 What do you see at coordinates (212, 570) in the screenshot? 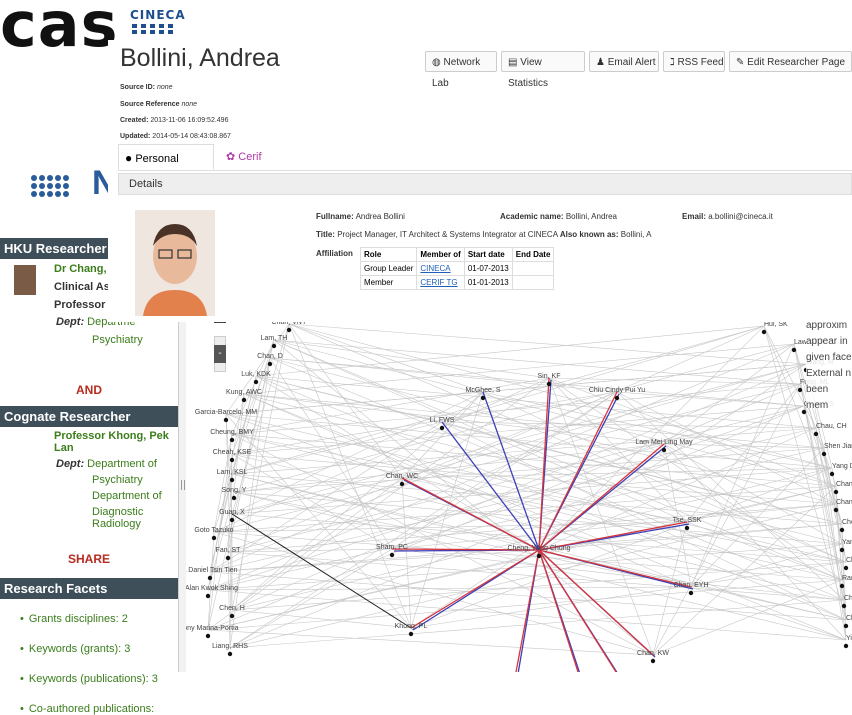
I see `graph-node-label: a Daniel Tsin Tien` at bounding box center [212, 570].